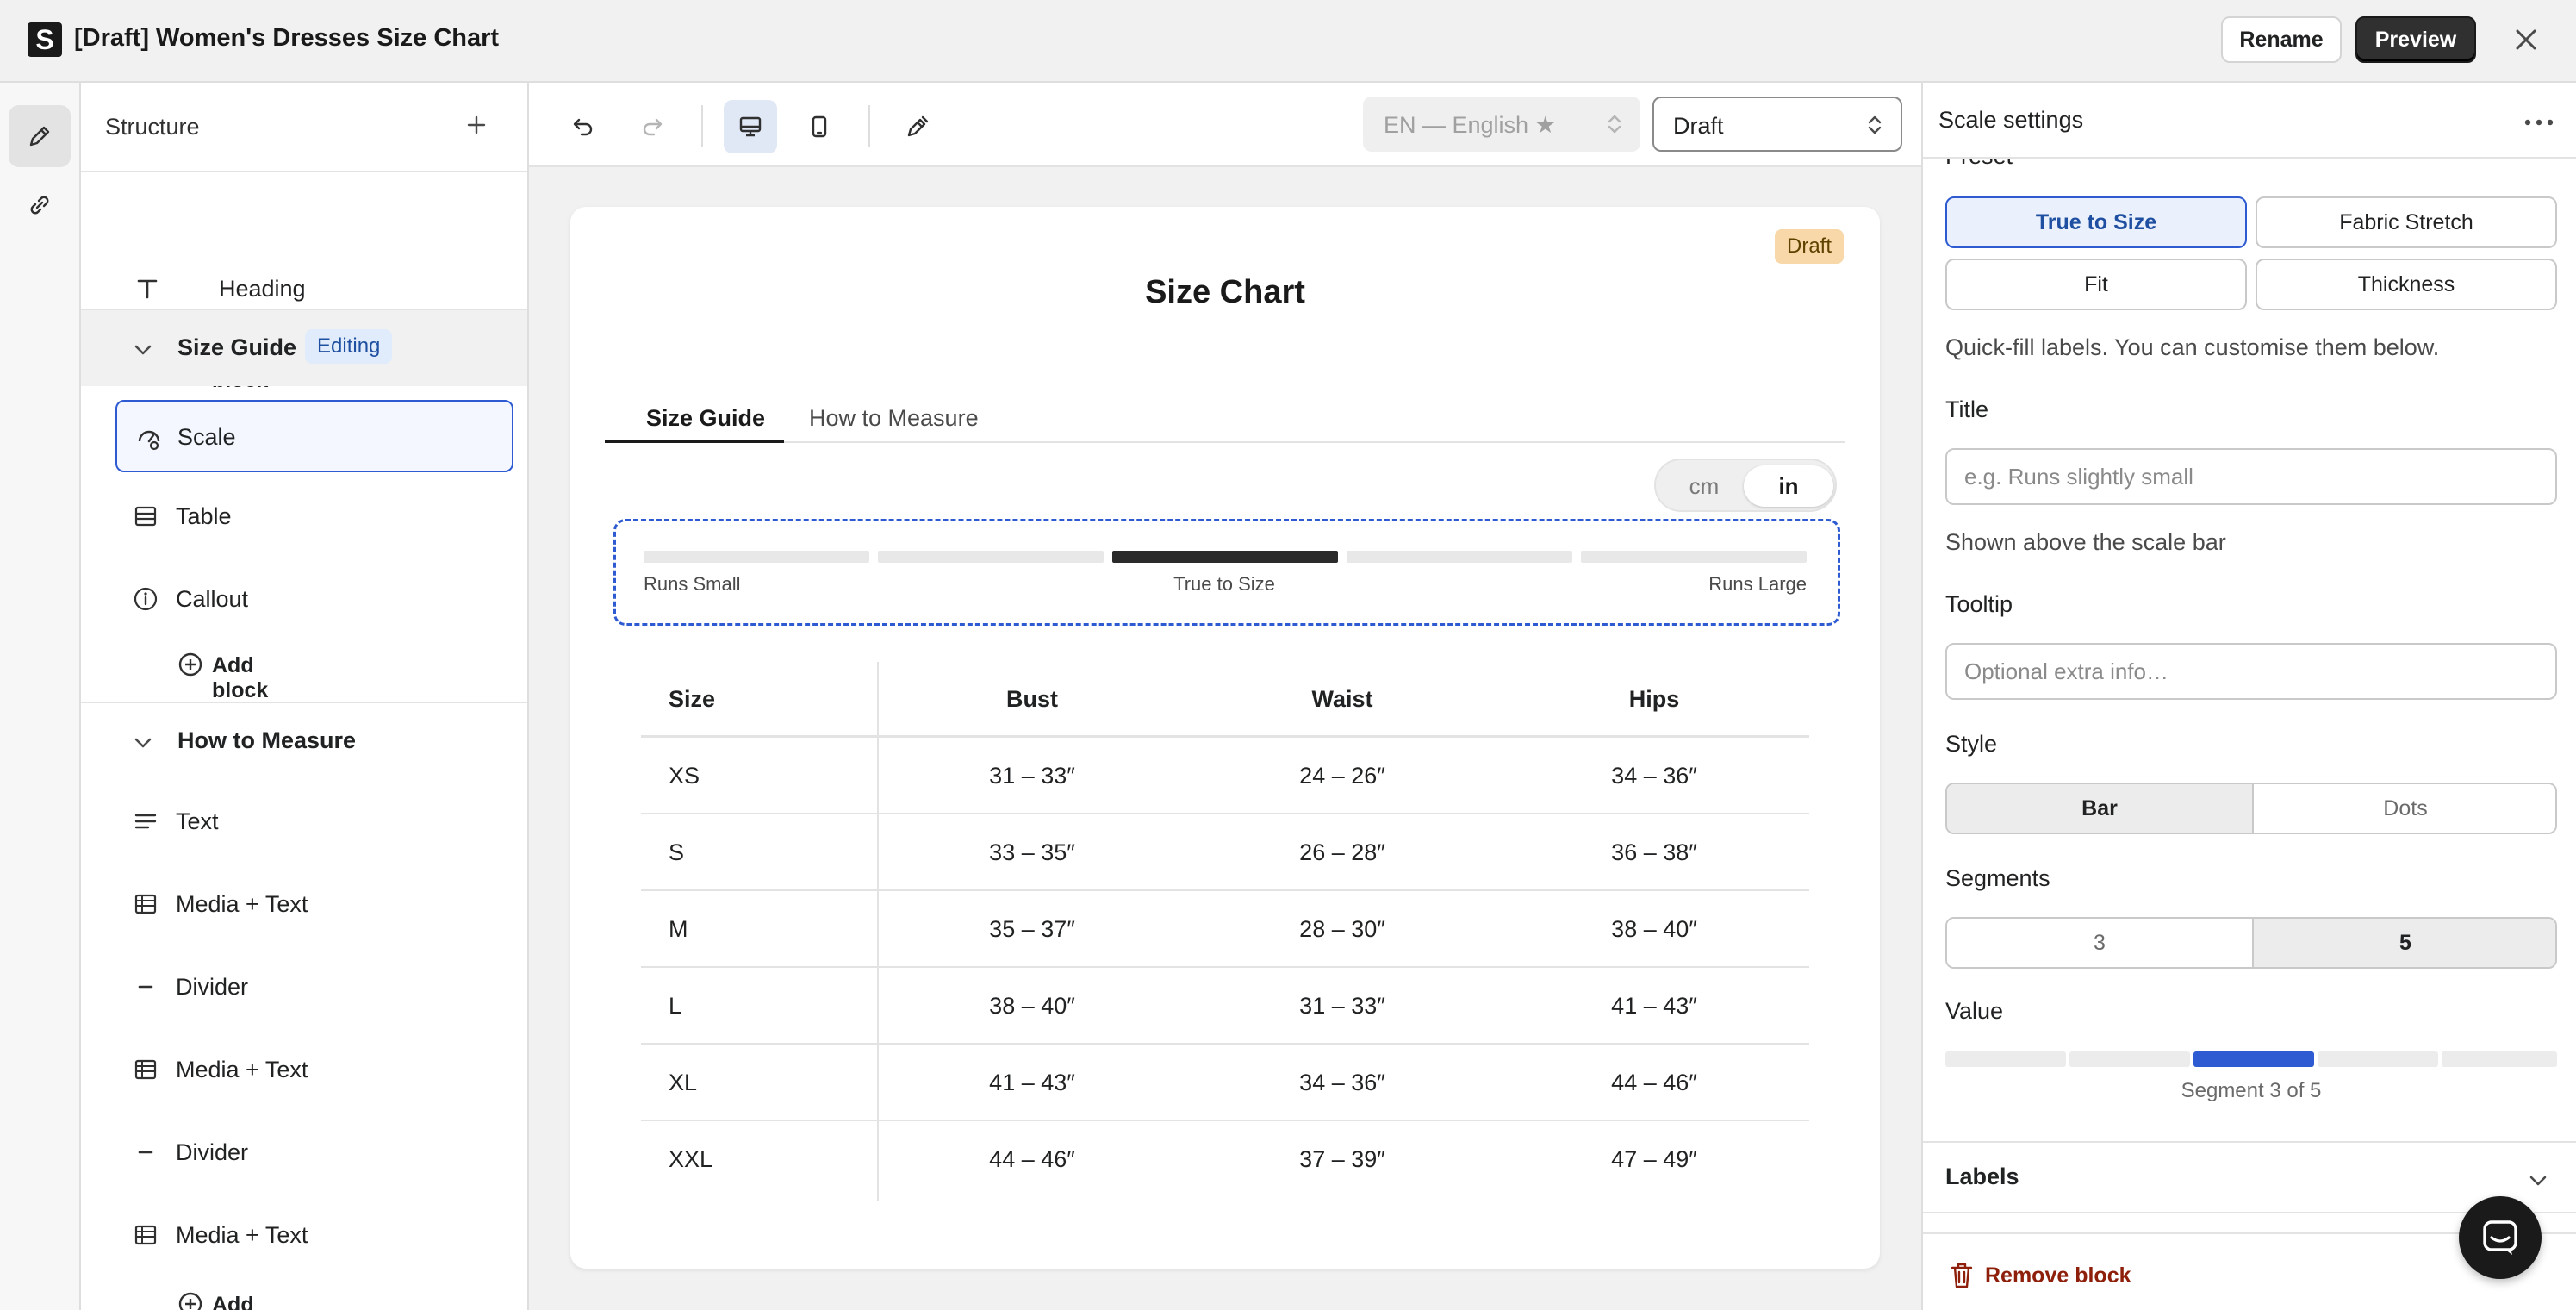 The height and width of the screenshot is (1310, 2576). I want to click on theme-style-button, so click(918, 126).